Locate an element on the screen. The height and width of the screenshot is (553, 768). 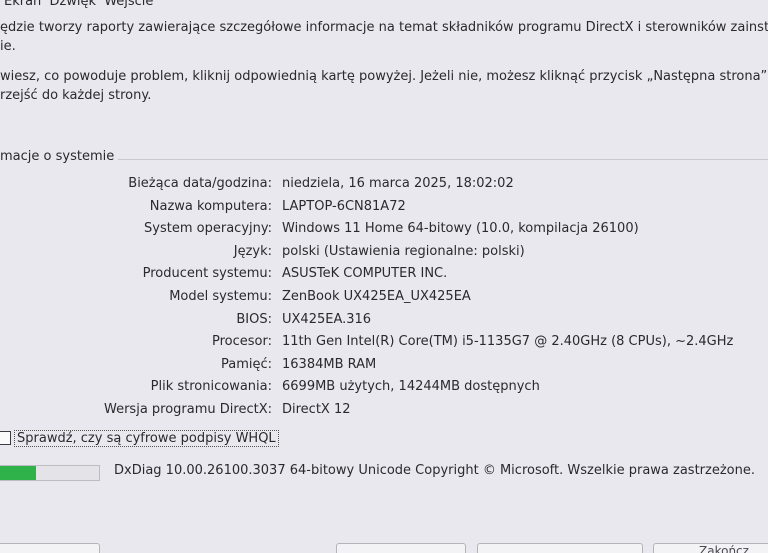
system-info-label: Pamięć: is located at coordinates (246, 364).